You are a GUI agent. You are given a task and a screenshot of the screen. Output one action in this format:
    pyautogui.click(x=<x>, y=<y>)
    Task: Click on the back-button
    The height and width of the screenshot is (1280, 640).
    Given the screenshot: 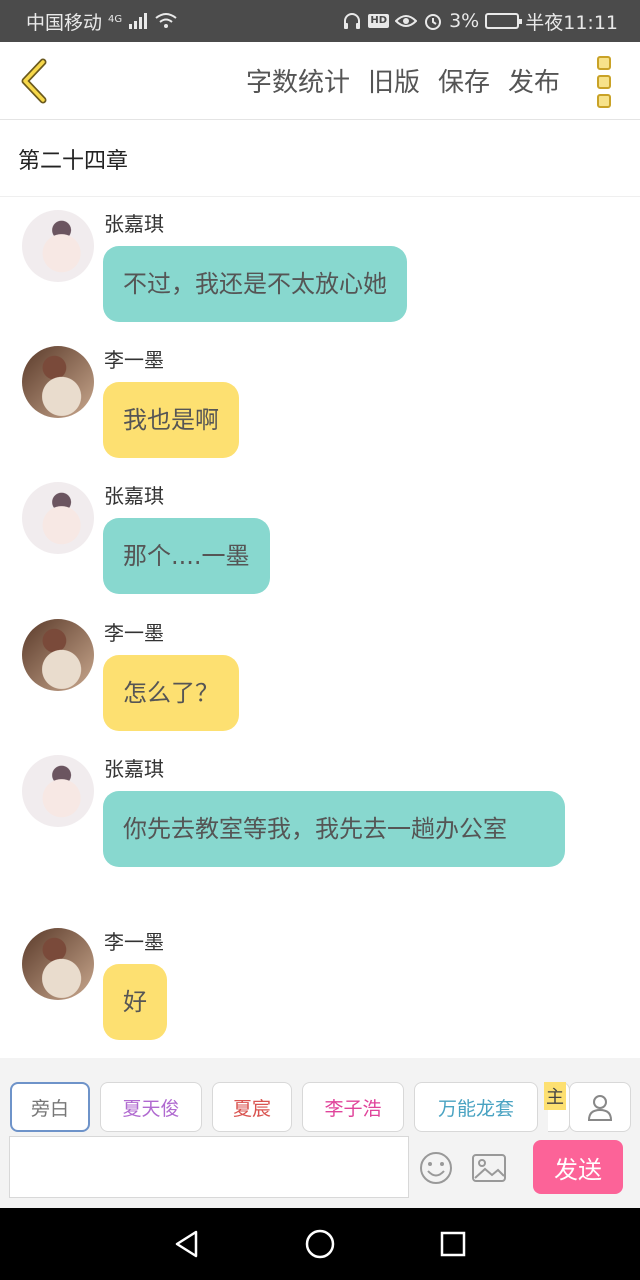 What is the action you would take?
    pyautogui.click(x=34, y=81)
    